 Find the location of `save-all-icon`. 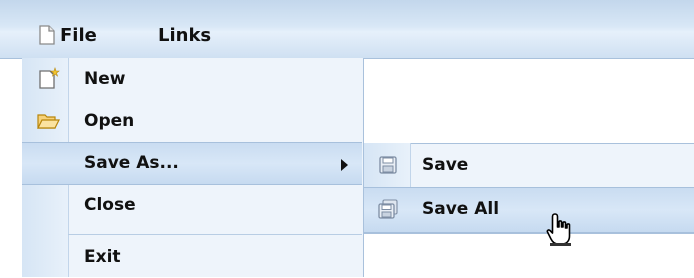

save-all-icon is located at coordinates (388, 209).